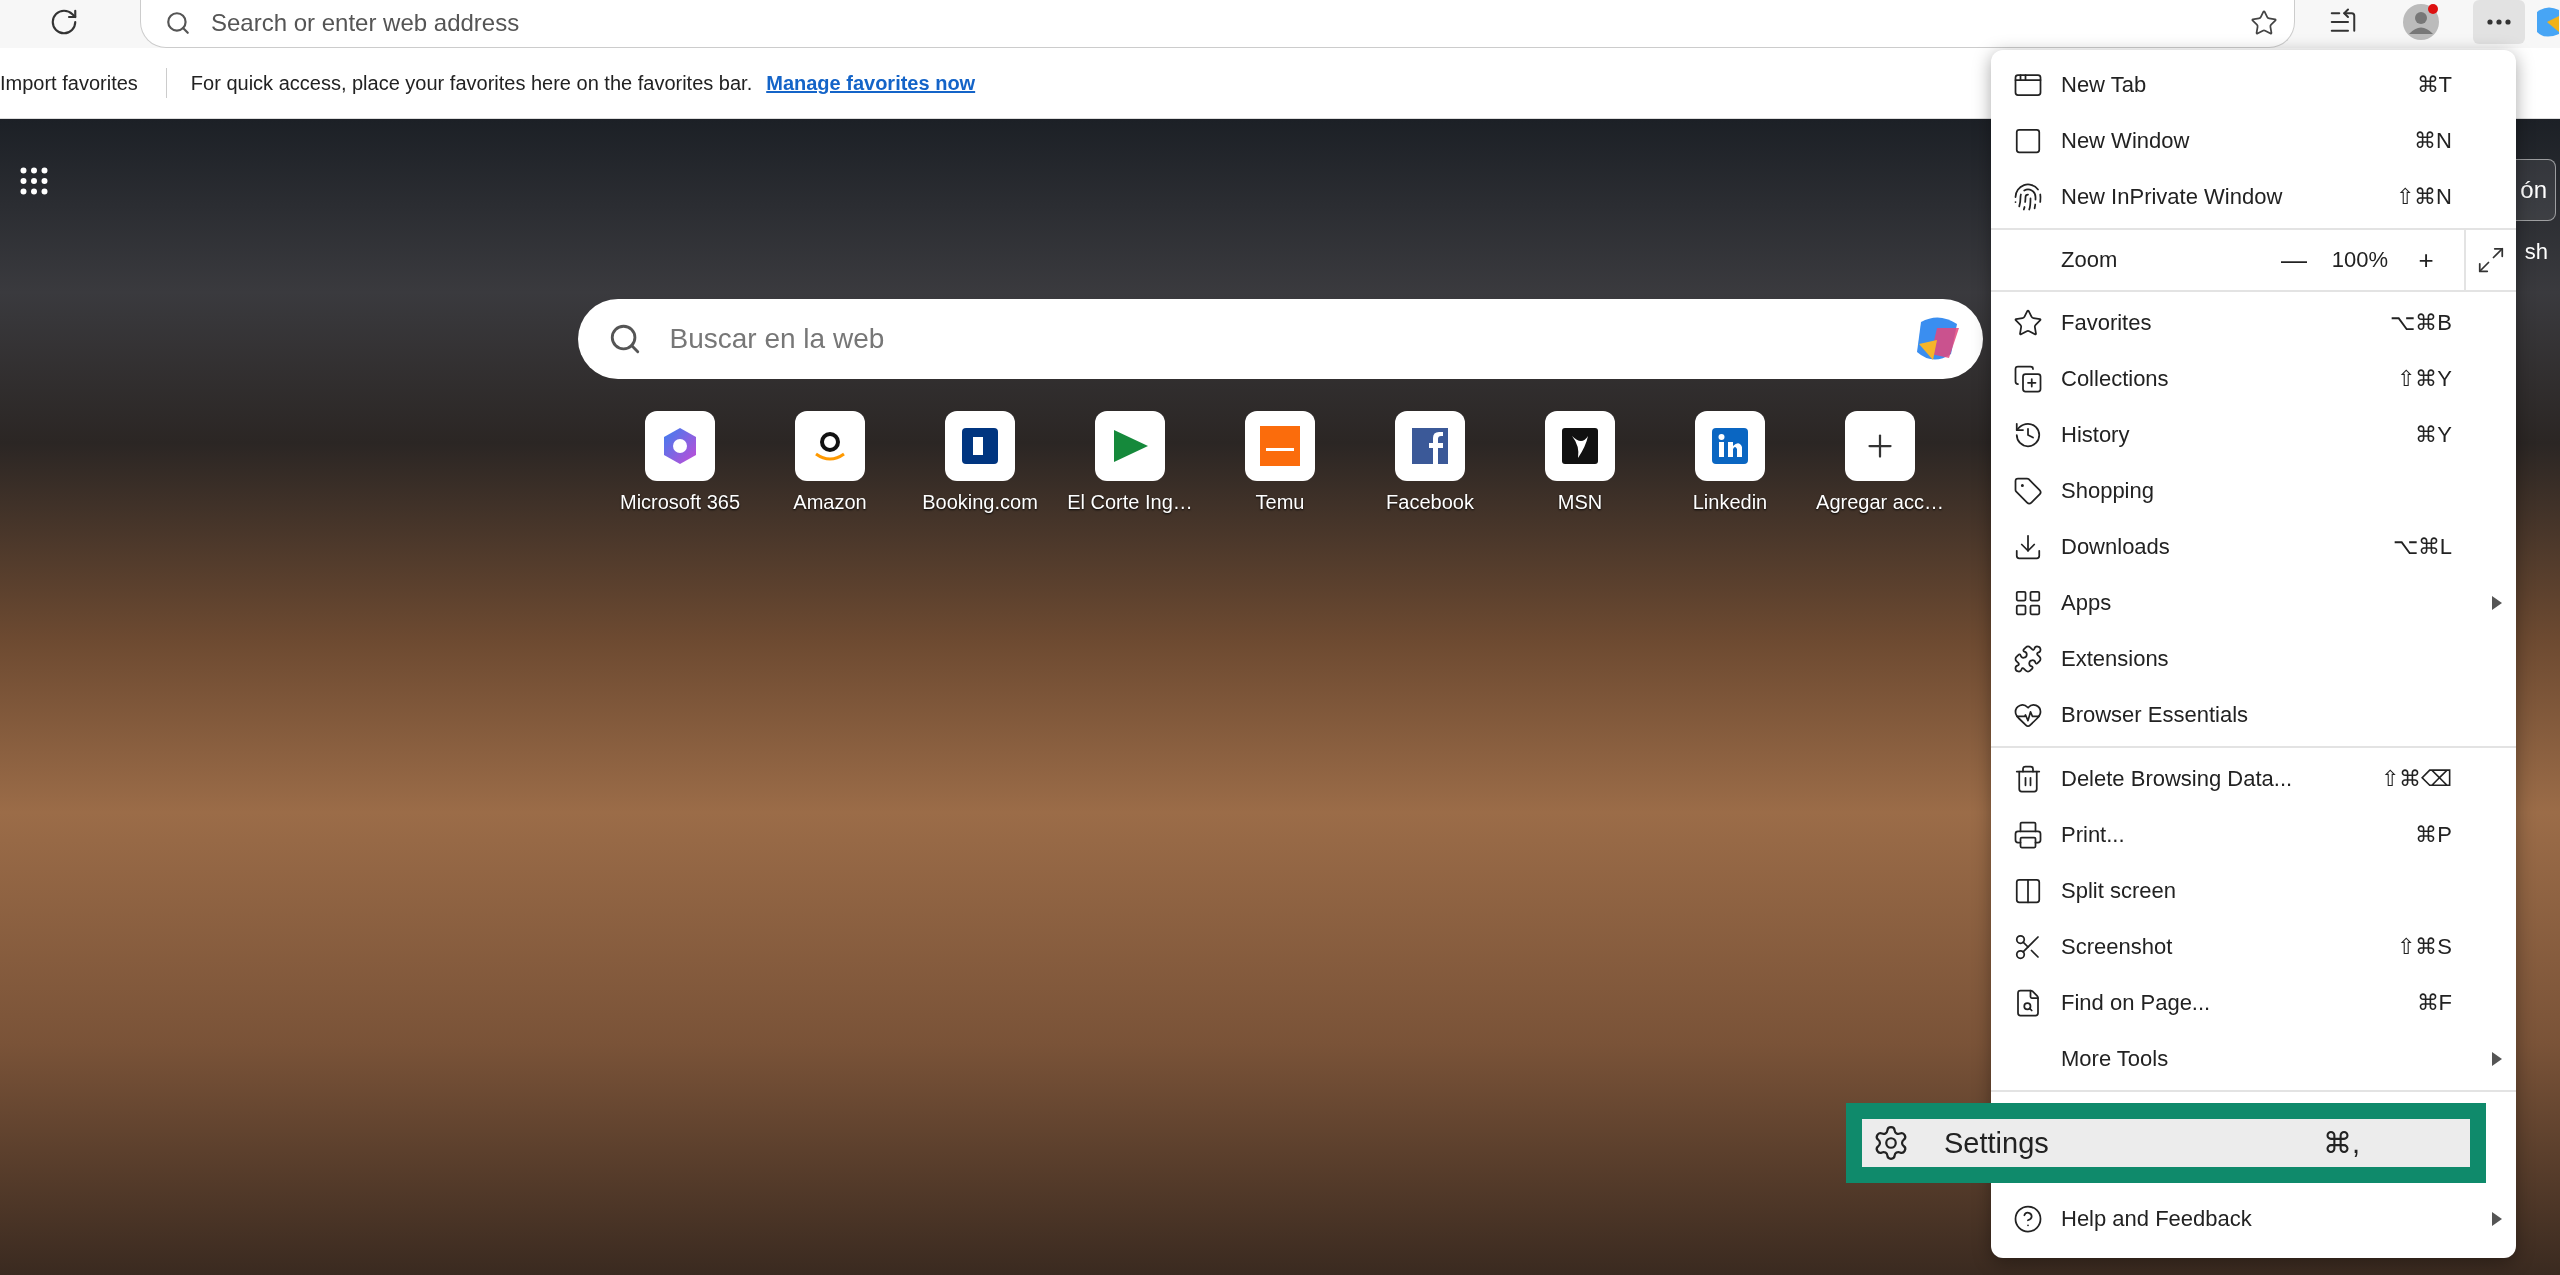 The width and height of the screenshot is (2560, 1275). Describe the element at coordinates (2253, 323) in the screenshot. I see `menu-item: Favorites ⌥⌘B` at that location.